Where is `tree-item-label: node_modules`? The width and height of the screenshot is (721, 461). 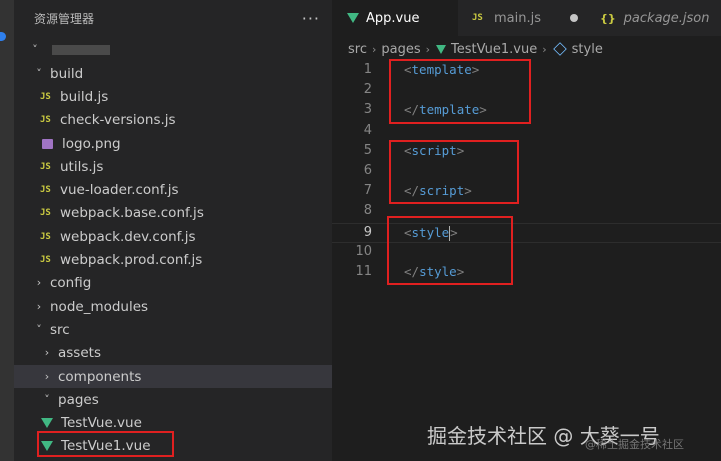
tree-item-label: node_modules is located at coordinates (99, 306).